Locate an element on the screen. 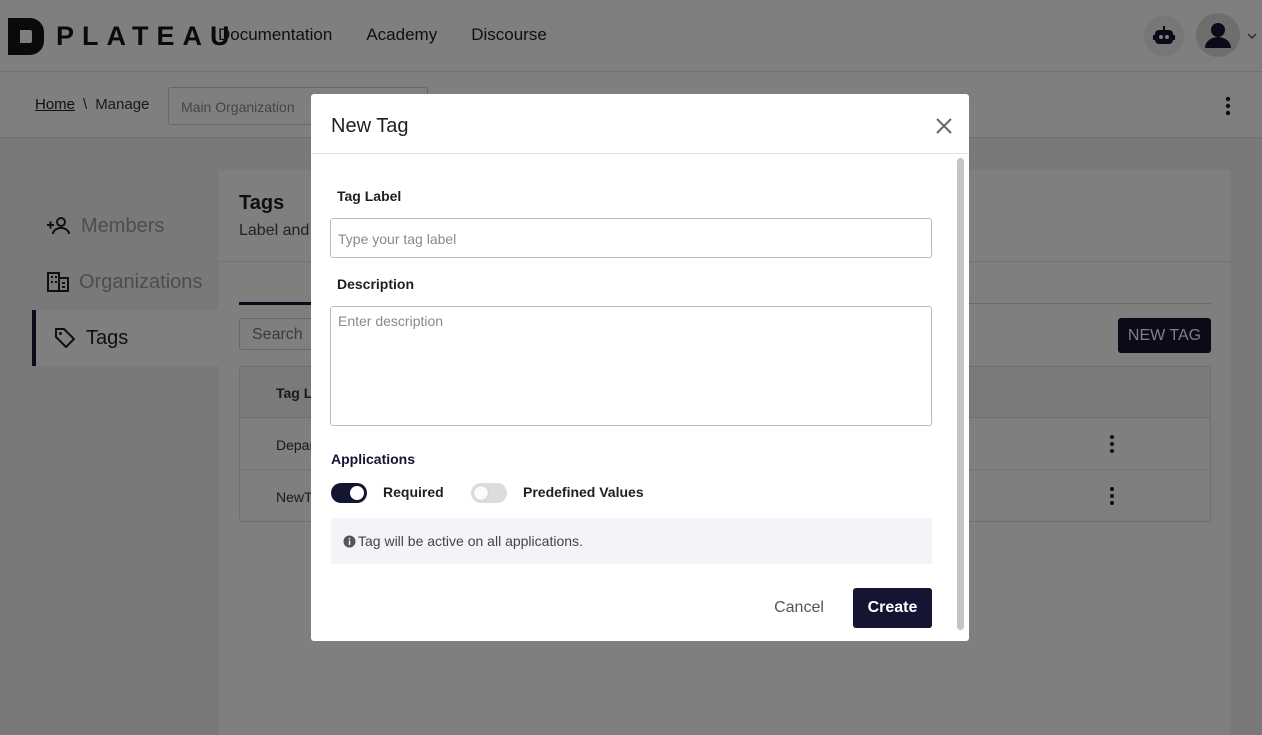 The width and height of the screenshot is (1262, 735). tag-label-input: Type your tag label is located at coordinates (631, 238).